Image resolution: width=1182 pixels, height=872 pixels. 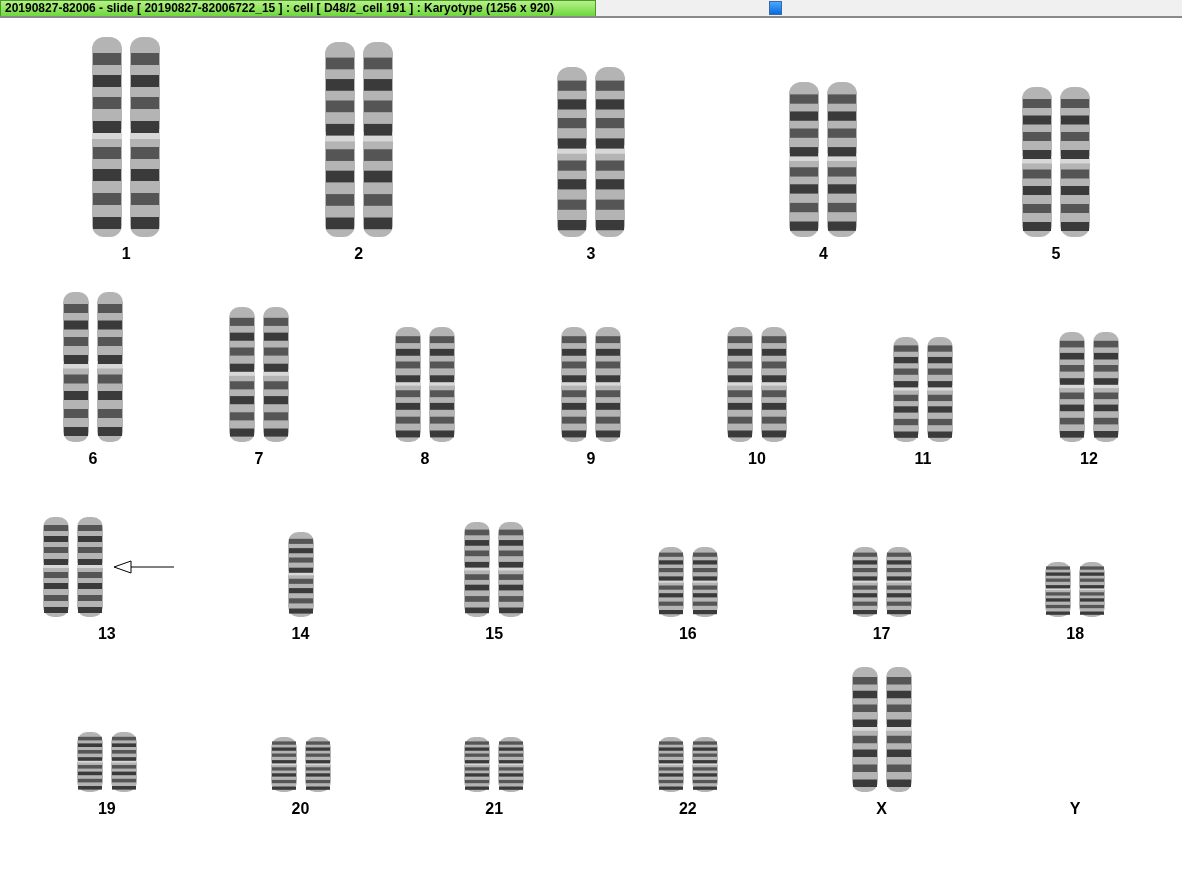 I want to click on chromosome-label: 3, so click(x=591, y=254).